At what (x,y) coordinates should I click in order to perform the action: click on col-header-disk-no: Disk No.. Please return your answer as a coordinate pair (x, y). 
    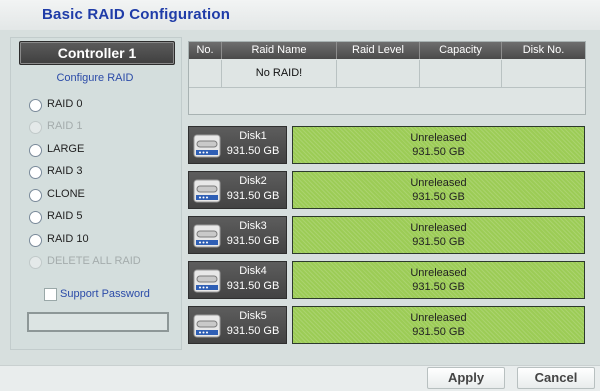
    Looking at the image, I should click on (543, 50).